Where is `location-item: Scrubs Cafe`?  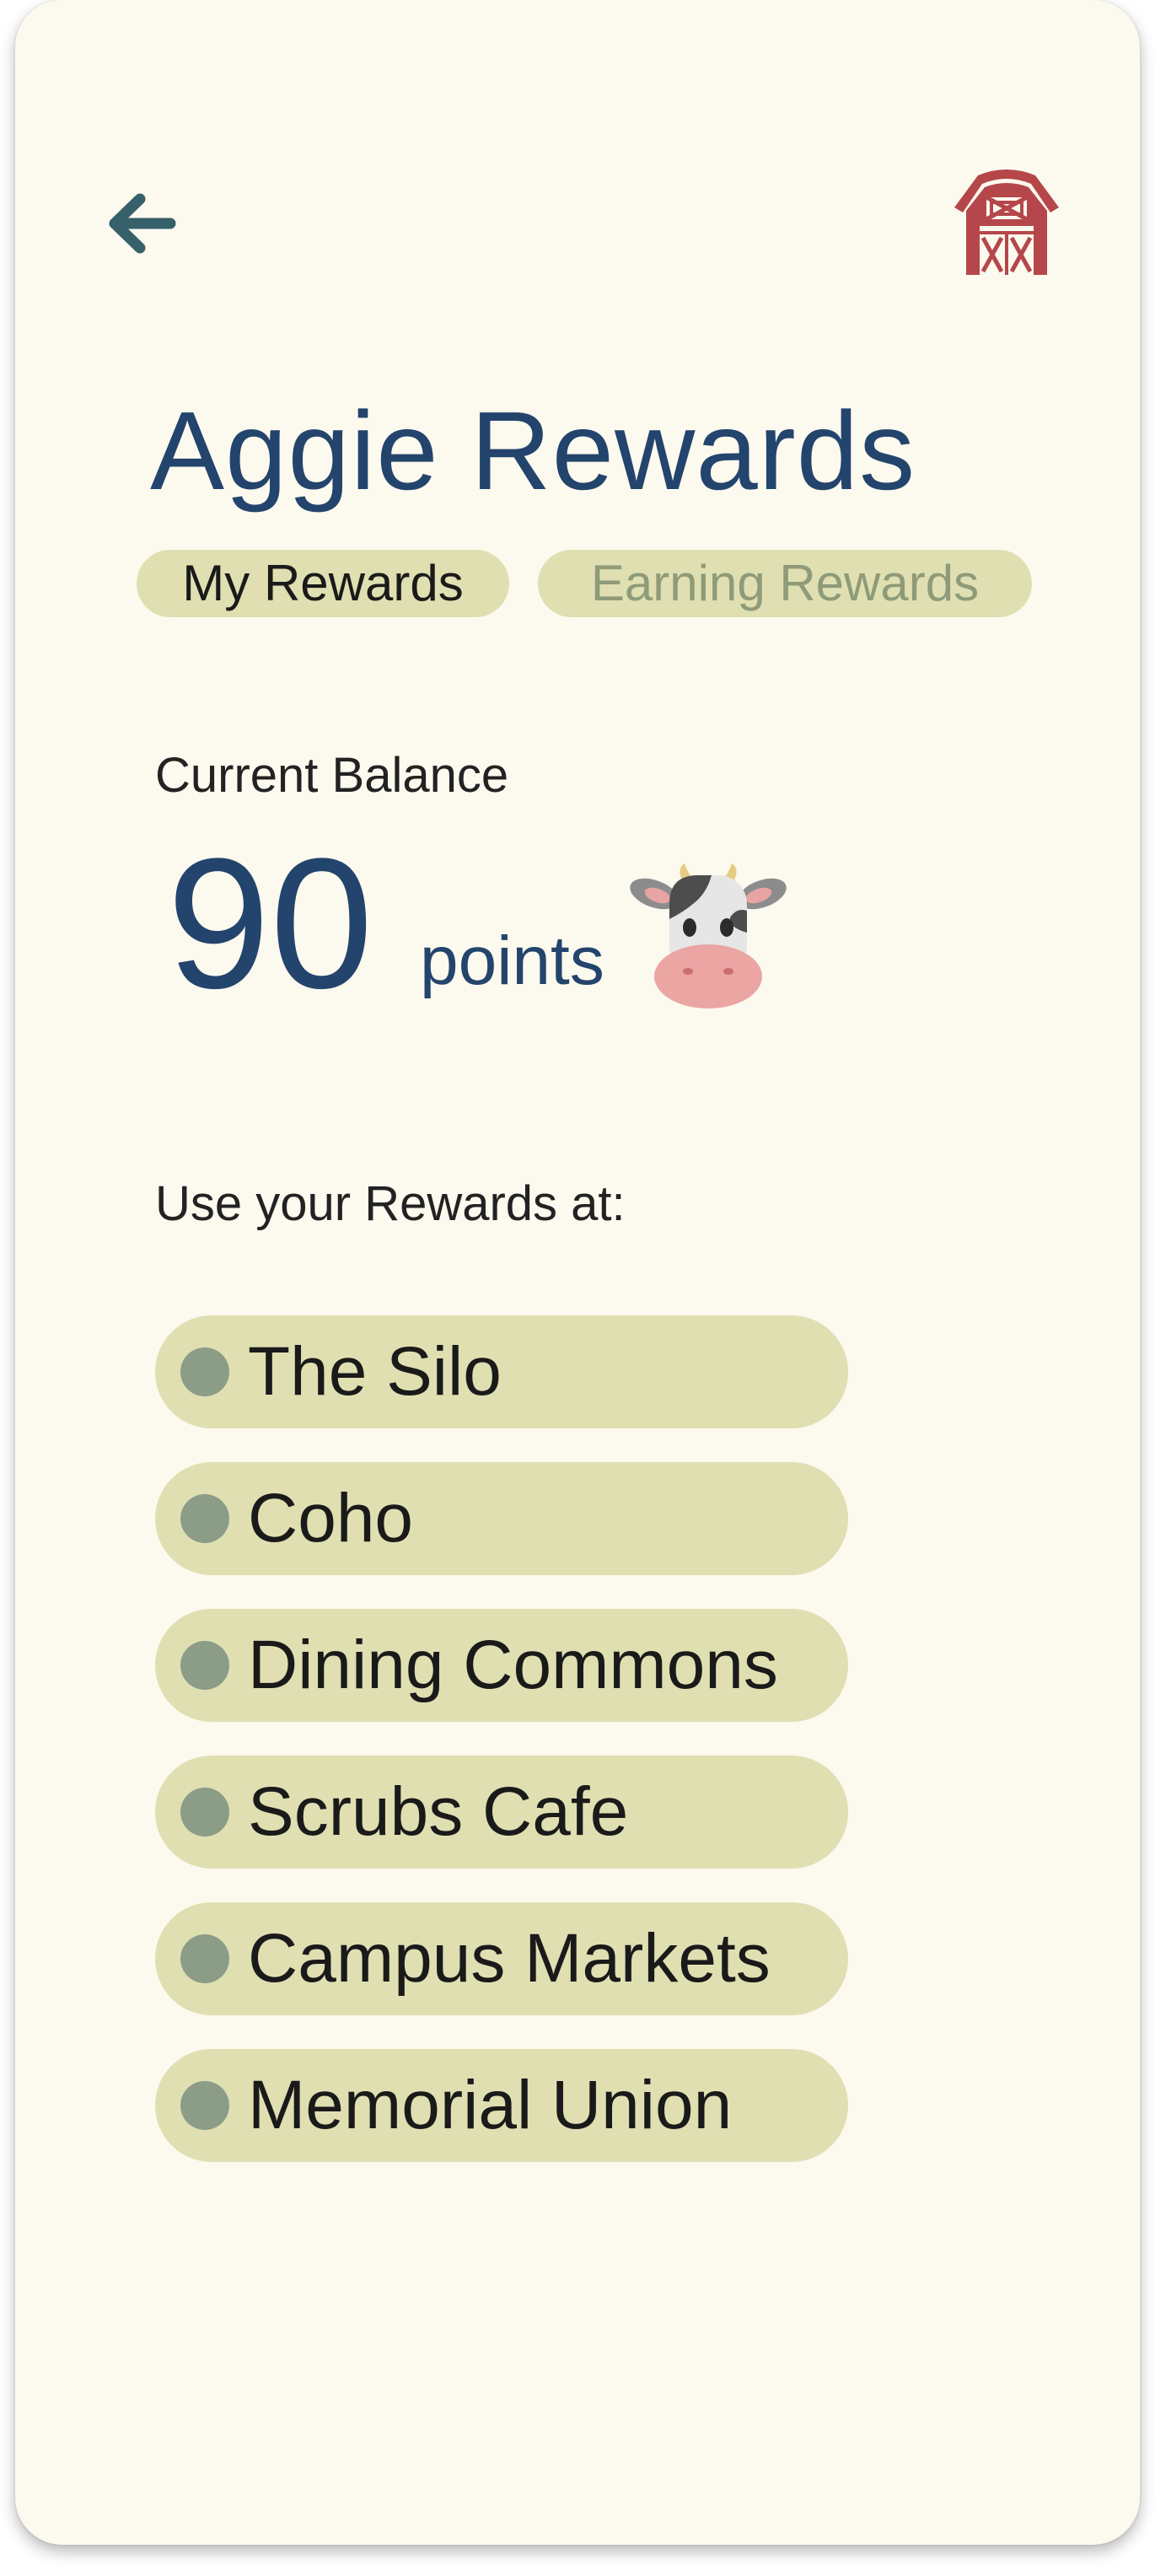 location-item: Scrubs Cafe is located at coordinates (501, 1813).